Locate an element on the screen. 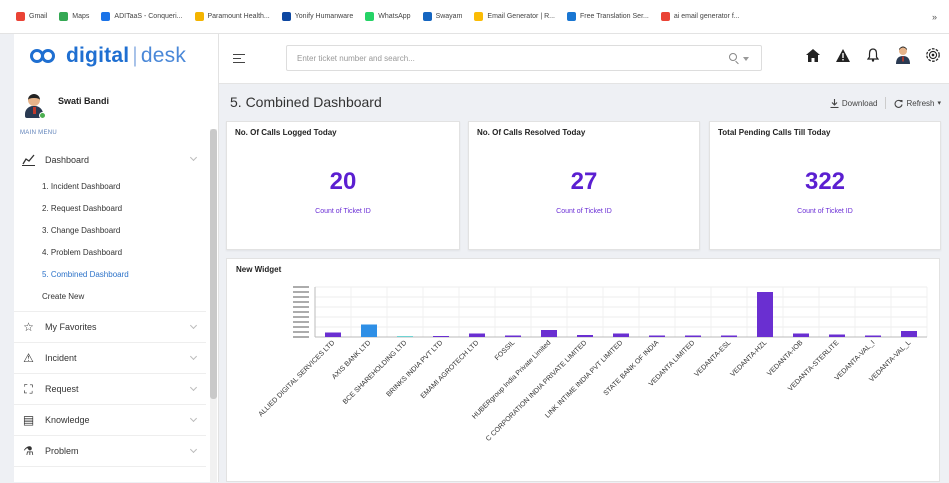 The height and width of the screenshot is (483, 949). user-profile: Swati Bandi is located at coordinates (67, 106).